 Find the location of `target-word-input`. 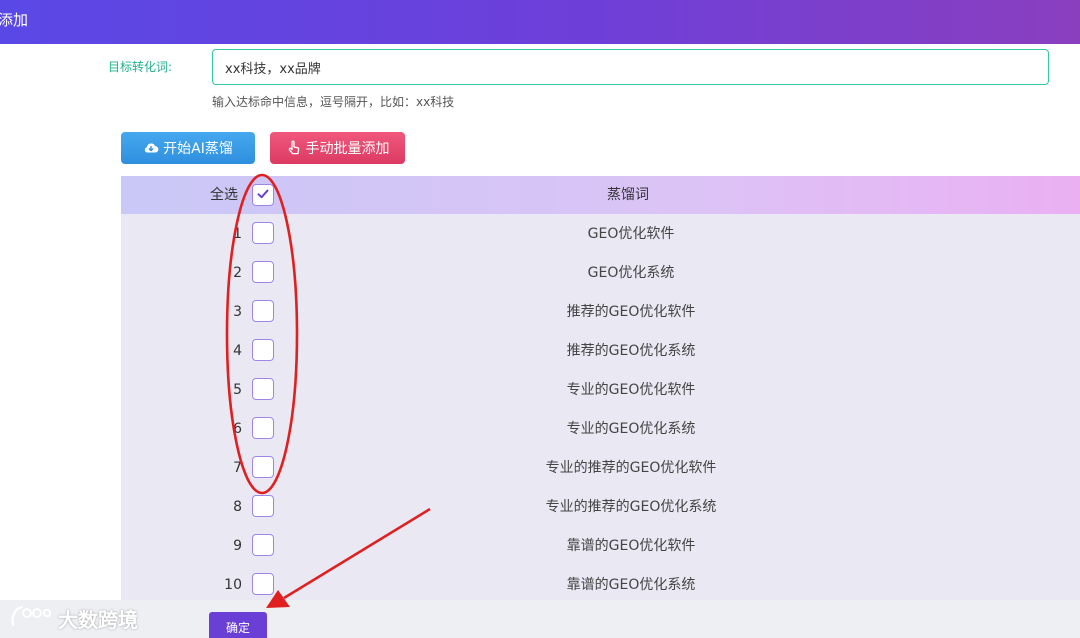

target-word-input is located at coordinates (630, 67).